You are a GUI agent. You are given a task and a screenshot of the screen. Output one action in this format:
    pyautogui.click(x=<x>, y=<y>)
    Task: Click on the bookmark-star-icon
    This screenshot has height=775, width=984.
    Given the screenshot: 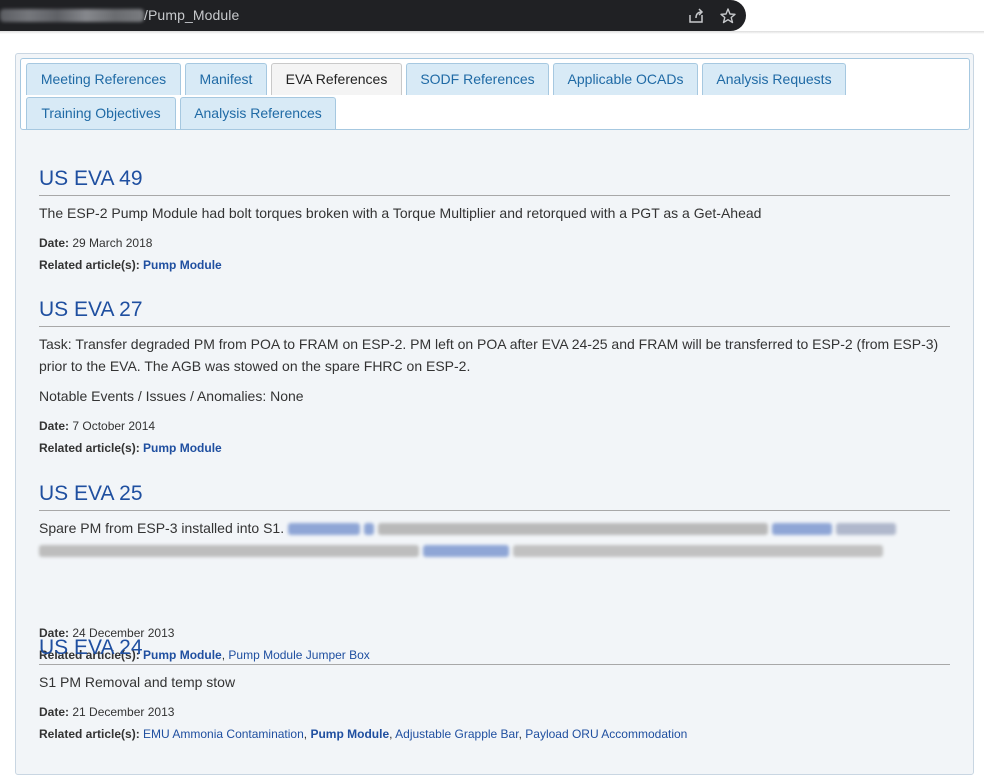 What is the action you would take?
    pyautogui.click(x=728, y=16)
    